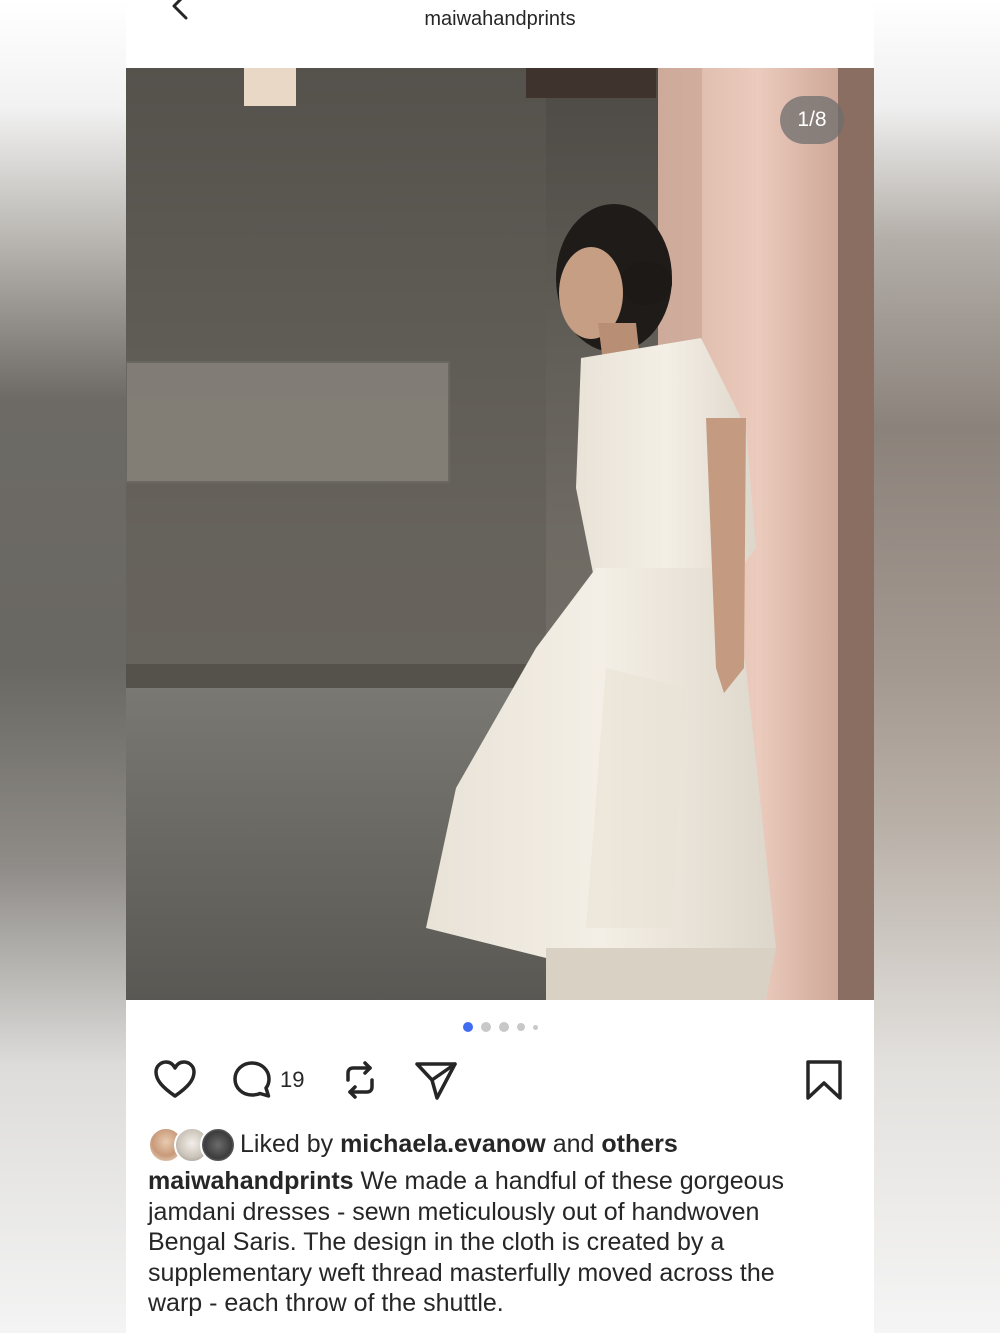  Describe the element at coordinates (252, 1079) in the screenshot. I see `comment-bubble-icon` at that location.